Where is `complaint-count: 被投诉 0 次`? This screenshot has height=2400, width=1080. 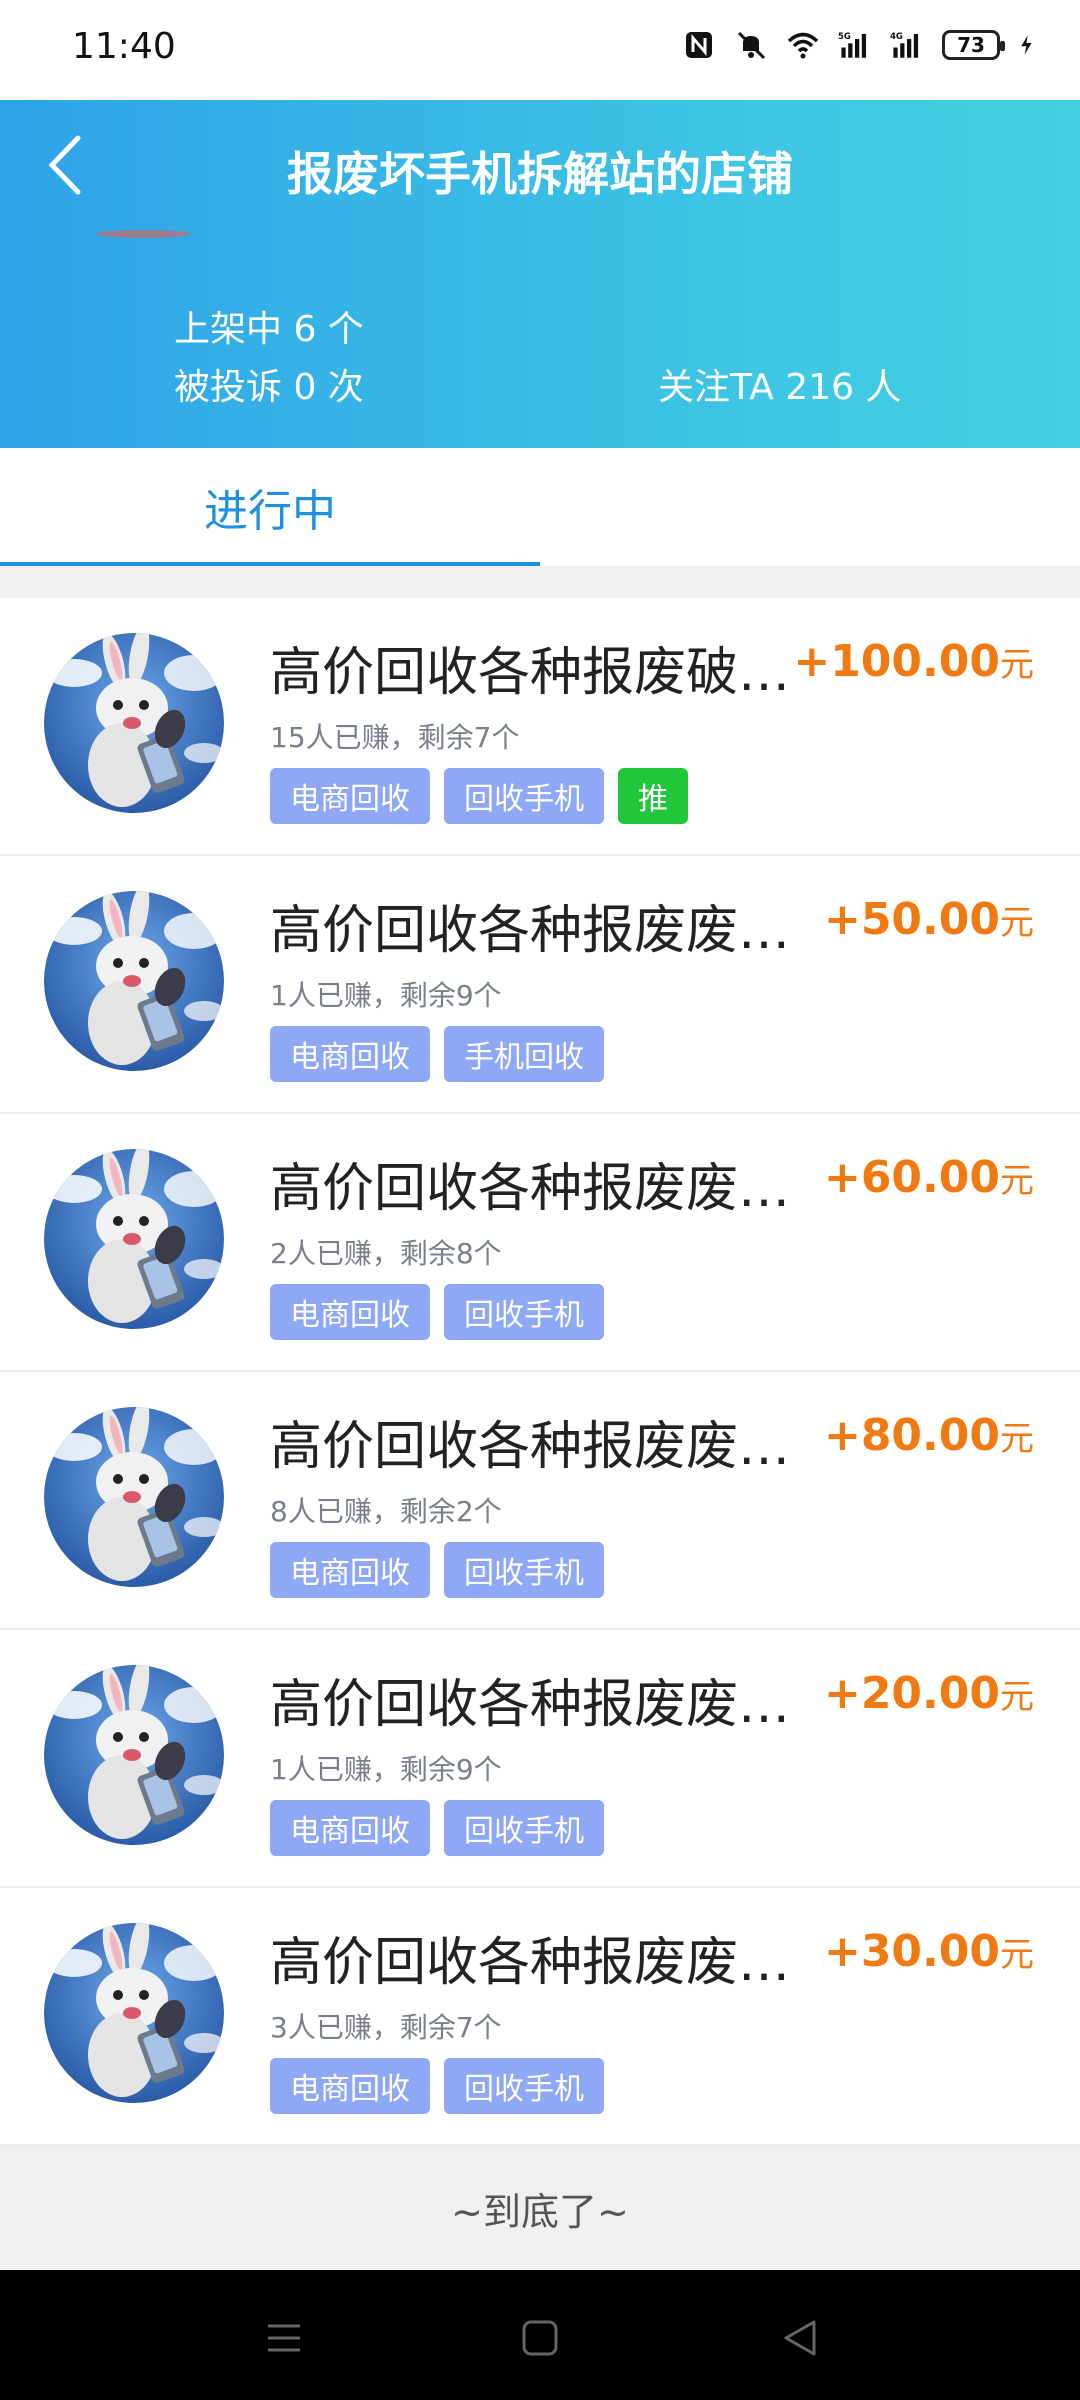 complaint-count: 被投诉 0 次 is located at coordinates (269, 387).